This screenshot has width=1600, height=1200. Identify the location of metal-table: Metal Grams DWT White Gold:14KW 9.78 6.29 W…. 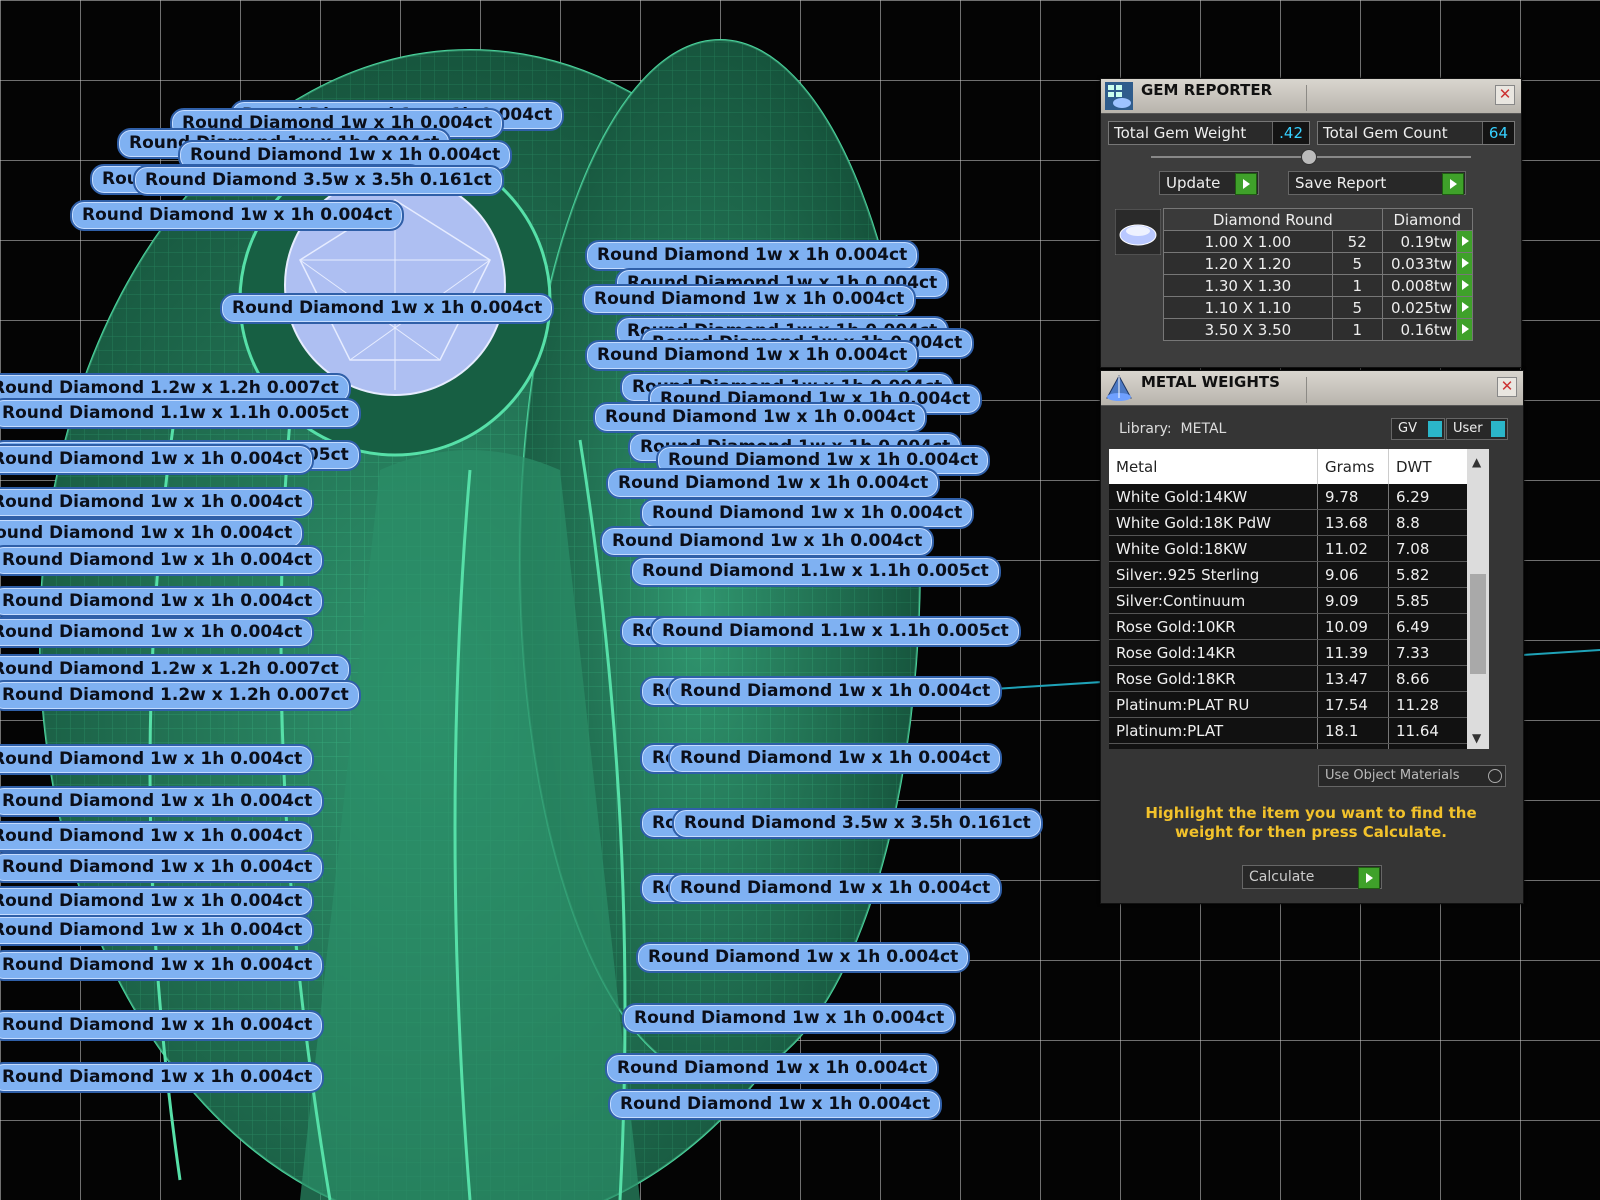
(1299, 599).